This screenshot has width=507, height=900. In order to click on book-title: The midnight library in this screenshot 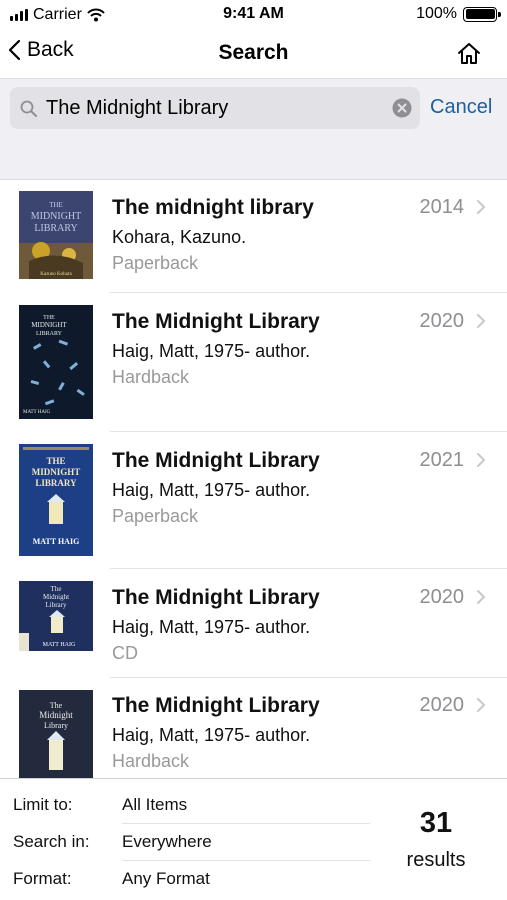, I will do `click(213, 207)`.